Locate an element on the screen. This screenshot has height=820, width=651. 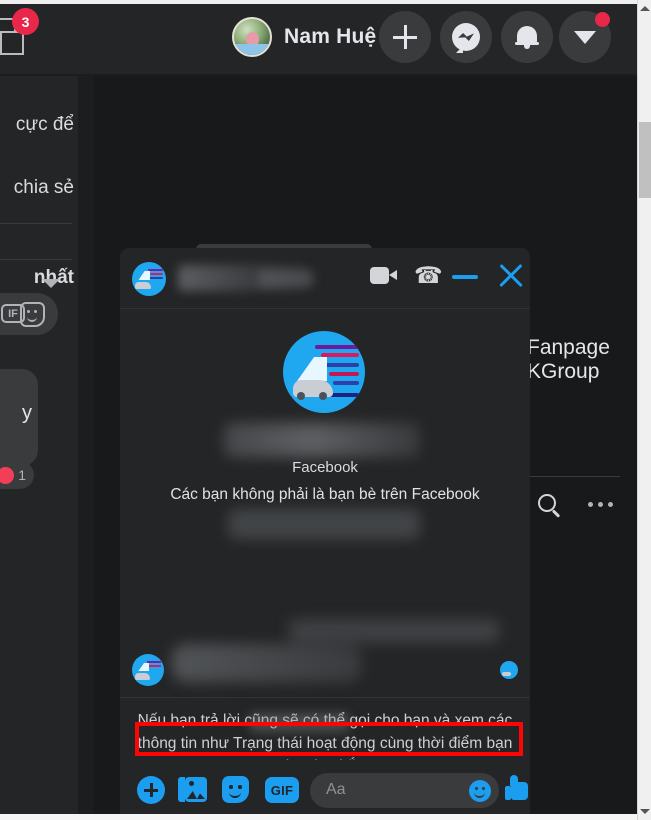
left-panel: cực để chia sẻ nhất IF y 1 1/11 is located at coordinates (39, 448).